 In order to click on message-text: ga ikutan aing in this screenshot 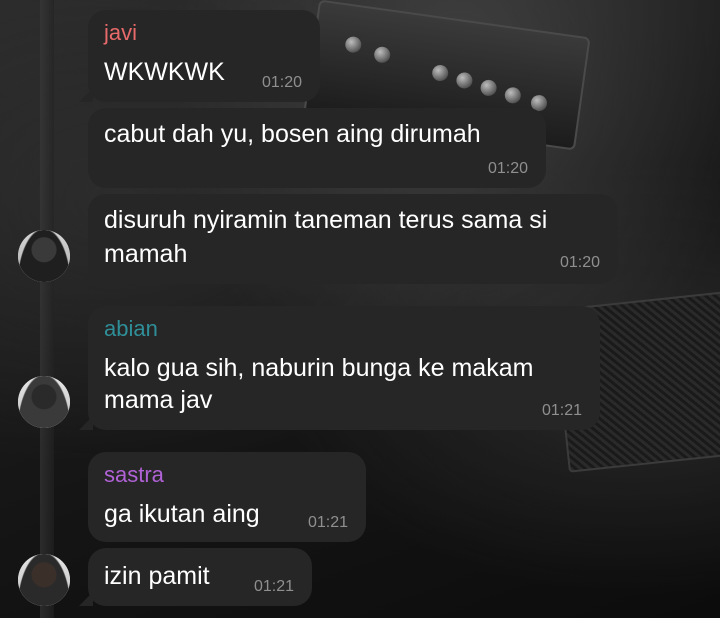, I will do `click(182, 514)`.